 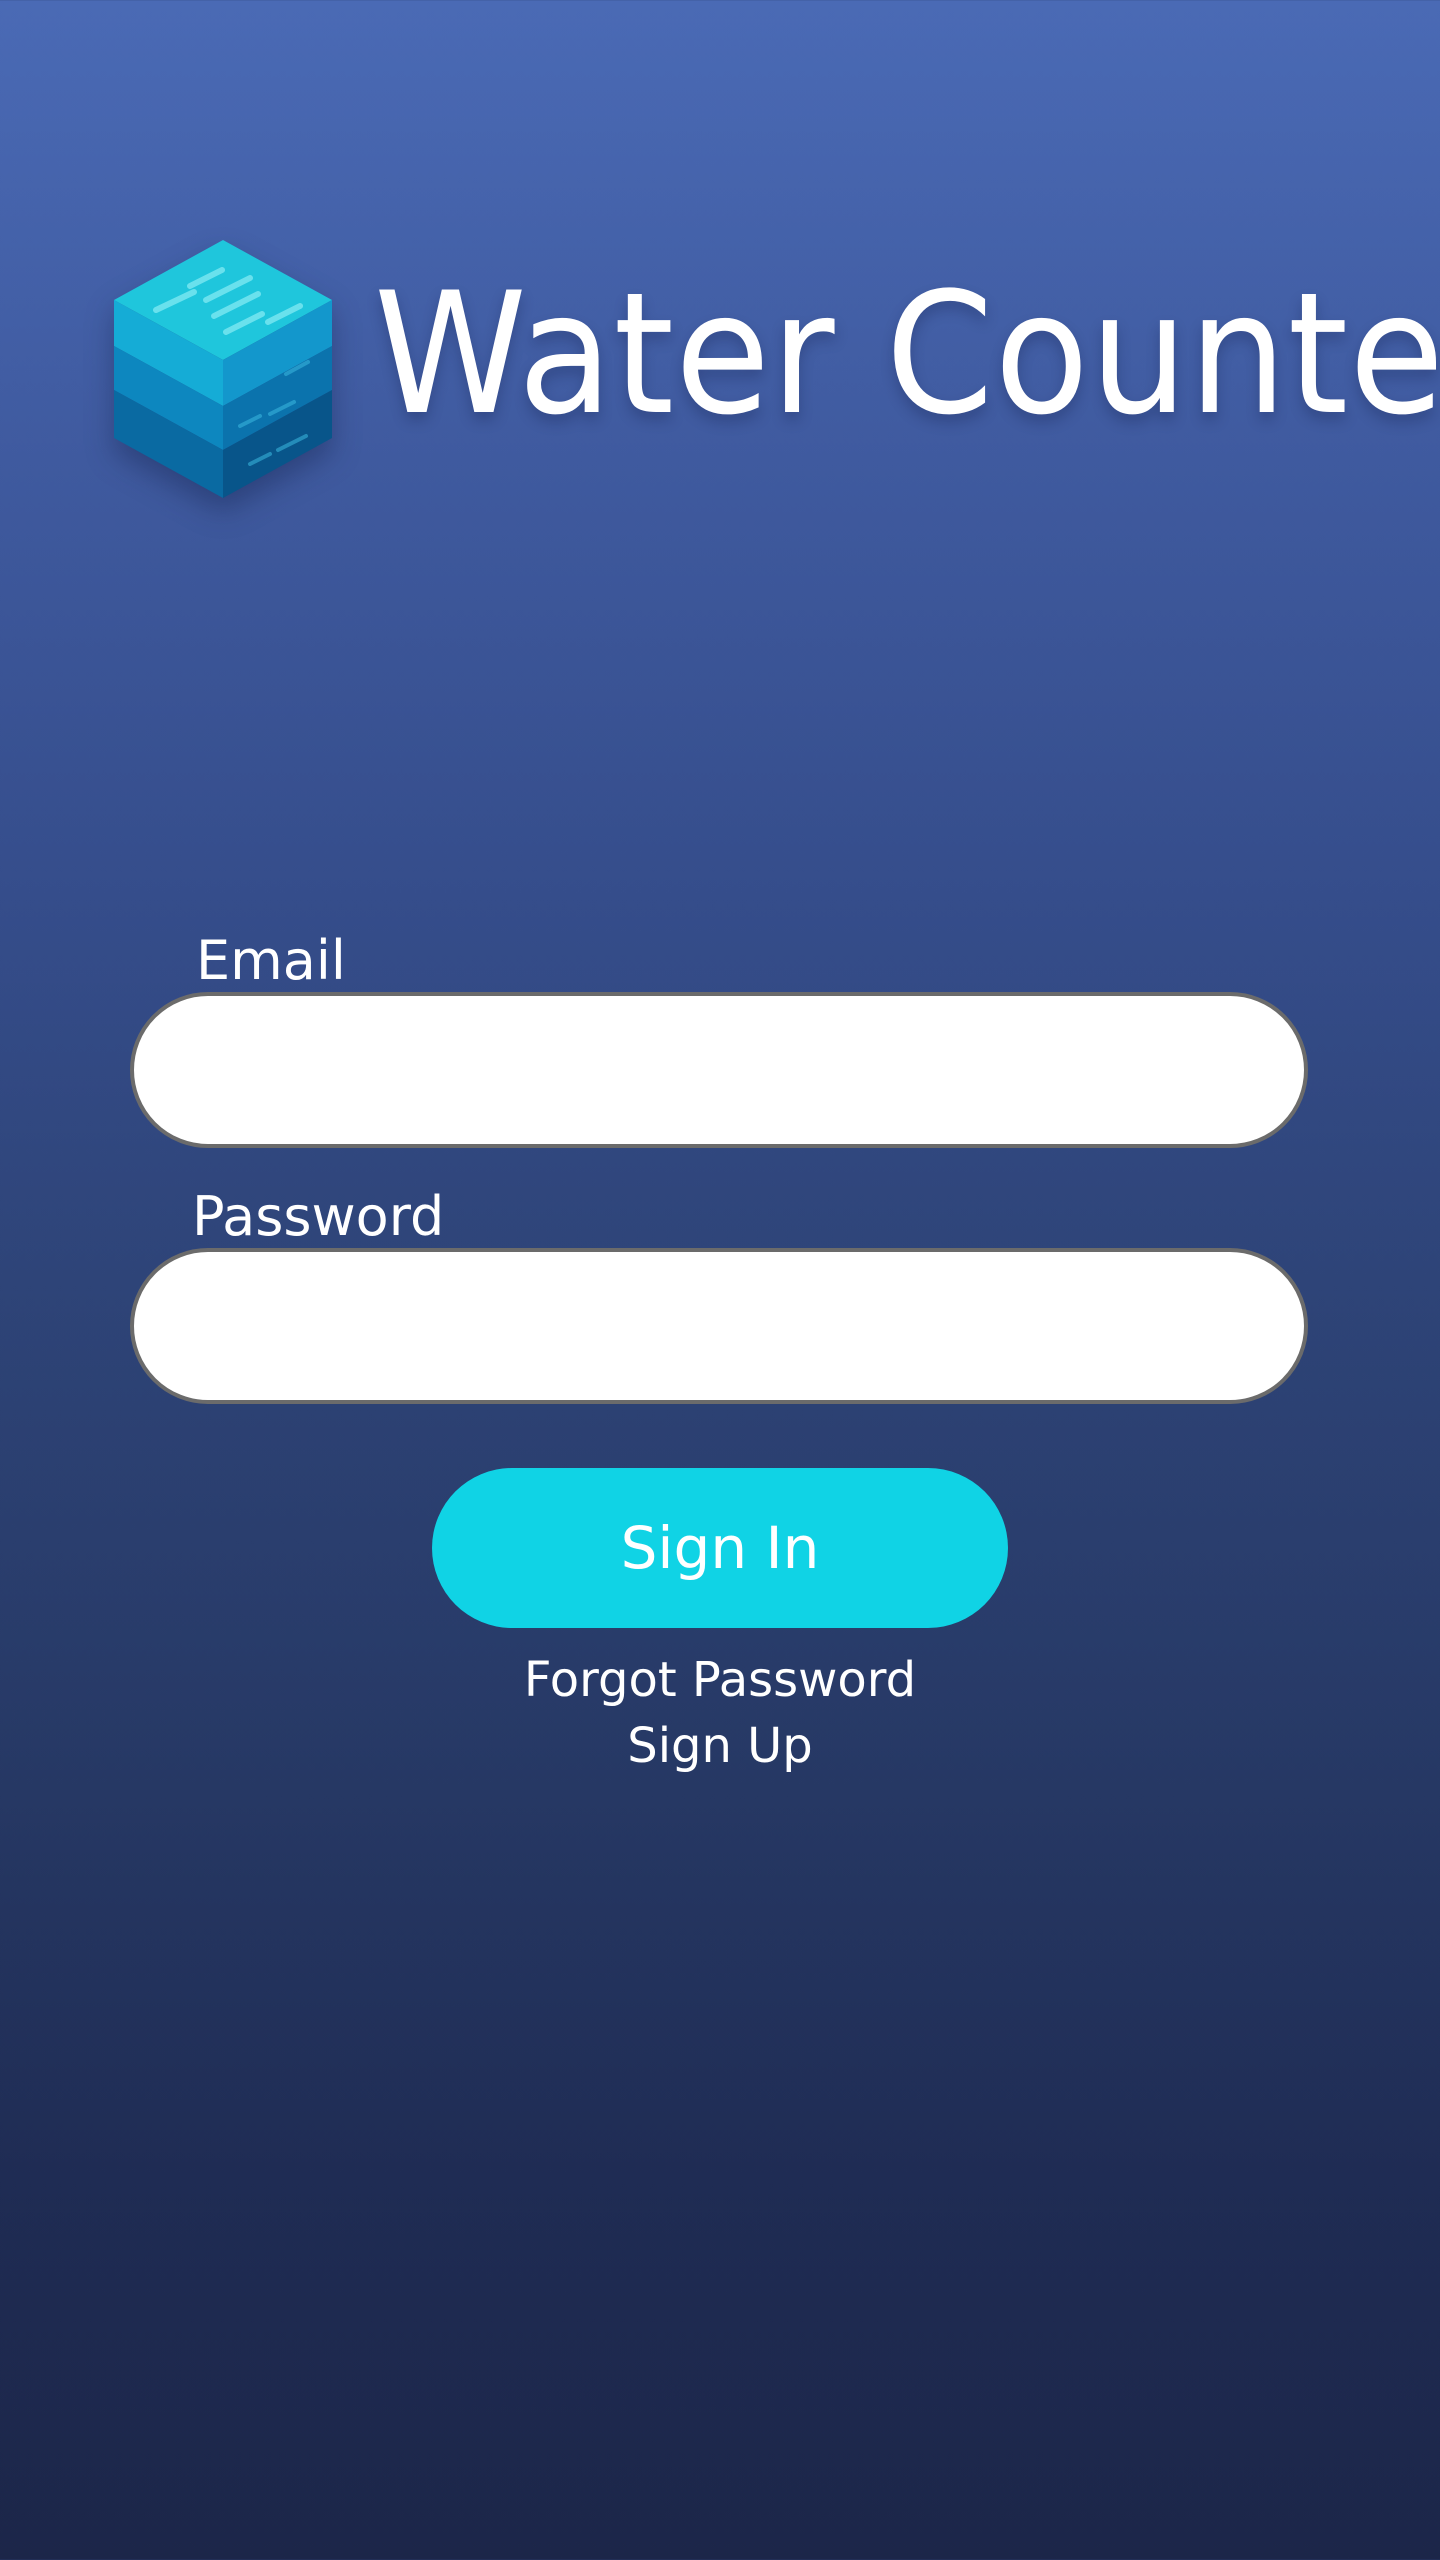 What do you see at coordinates (223, 369) in the screenshot?
I see `water-cube-icon` at bounding box center [223, 369].